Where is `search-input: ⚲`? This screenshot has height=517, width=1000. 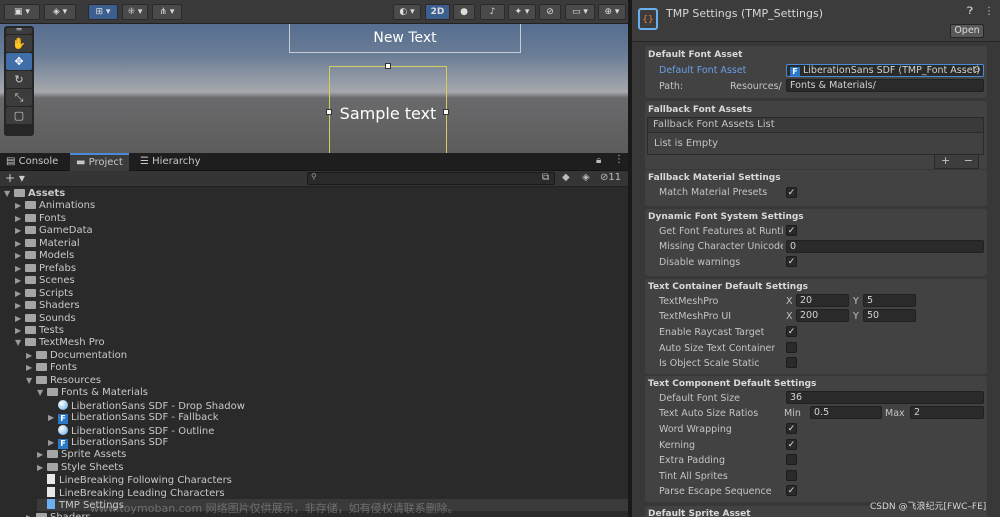 search-input: ⚲ is located at coordinates (431, 178).